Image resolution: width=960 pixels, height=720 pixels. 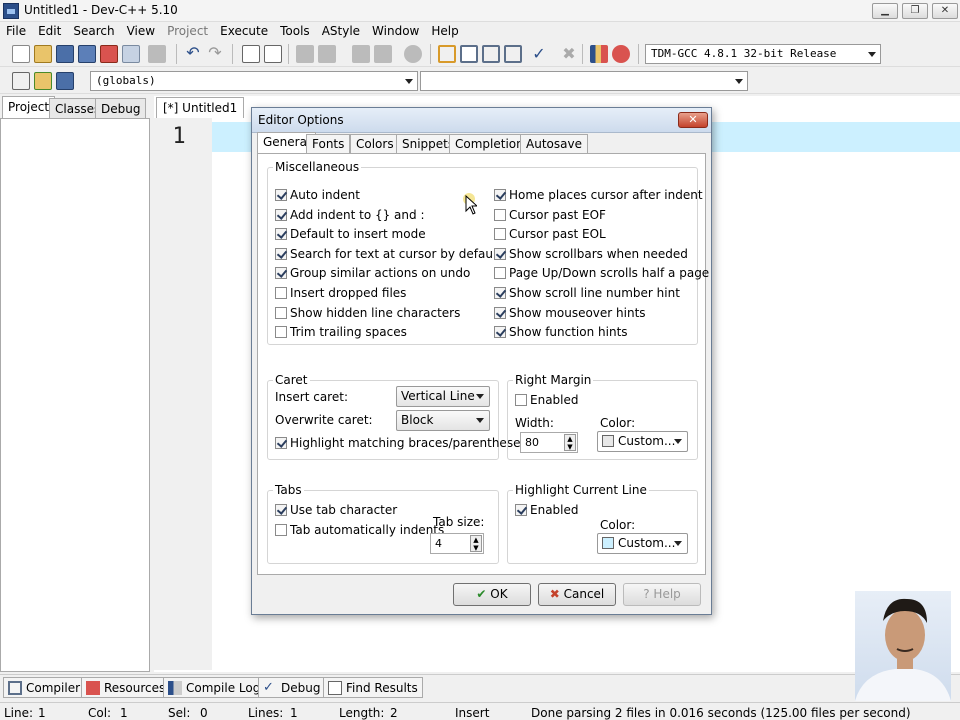 What do you see at coordinates (43, 54) in the screenshot?
I see `open-file-icon` at bounding box center [43, 54].